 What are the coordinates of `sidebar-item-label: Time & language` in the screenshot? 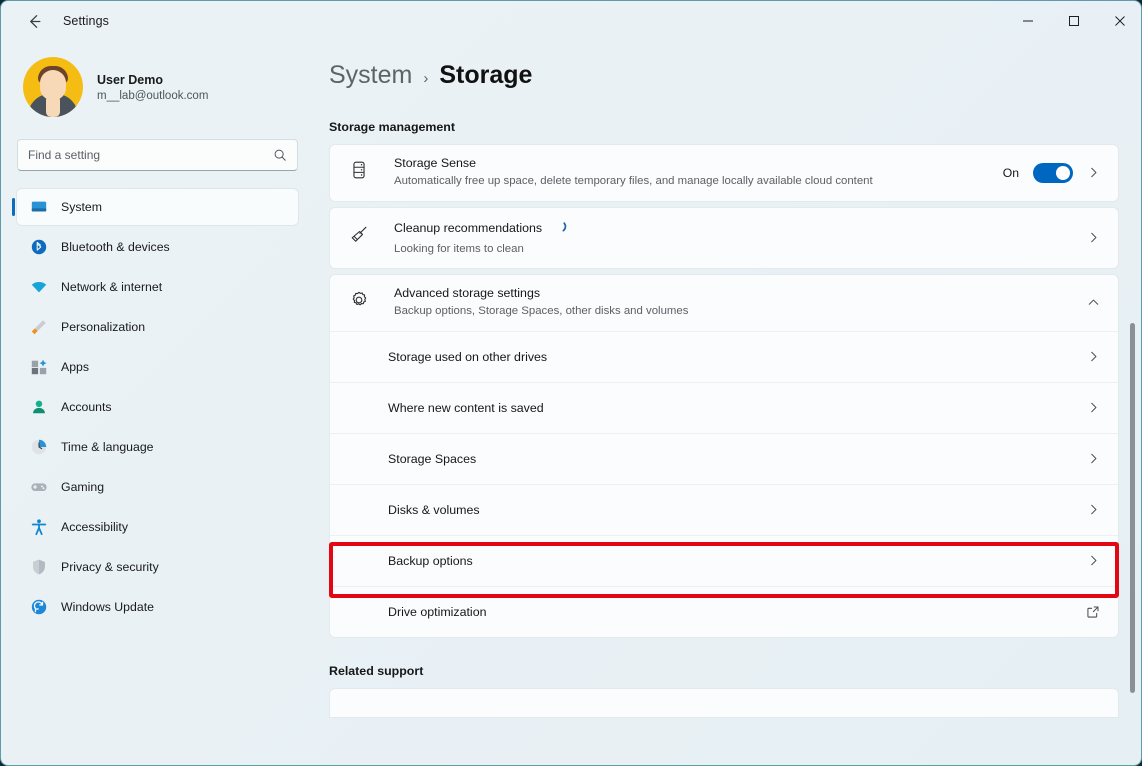 It's located at (107, 447).